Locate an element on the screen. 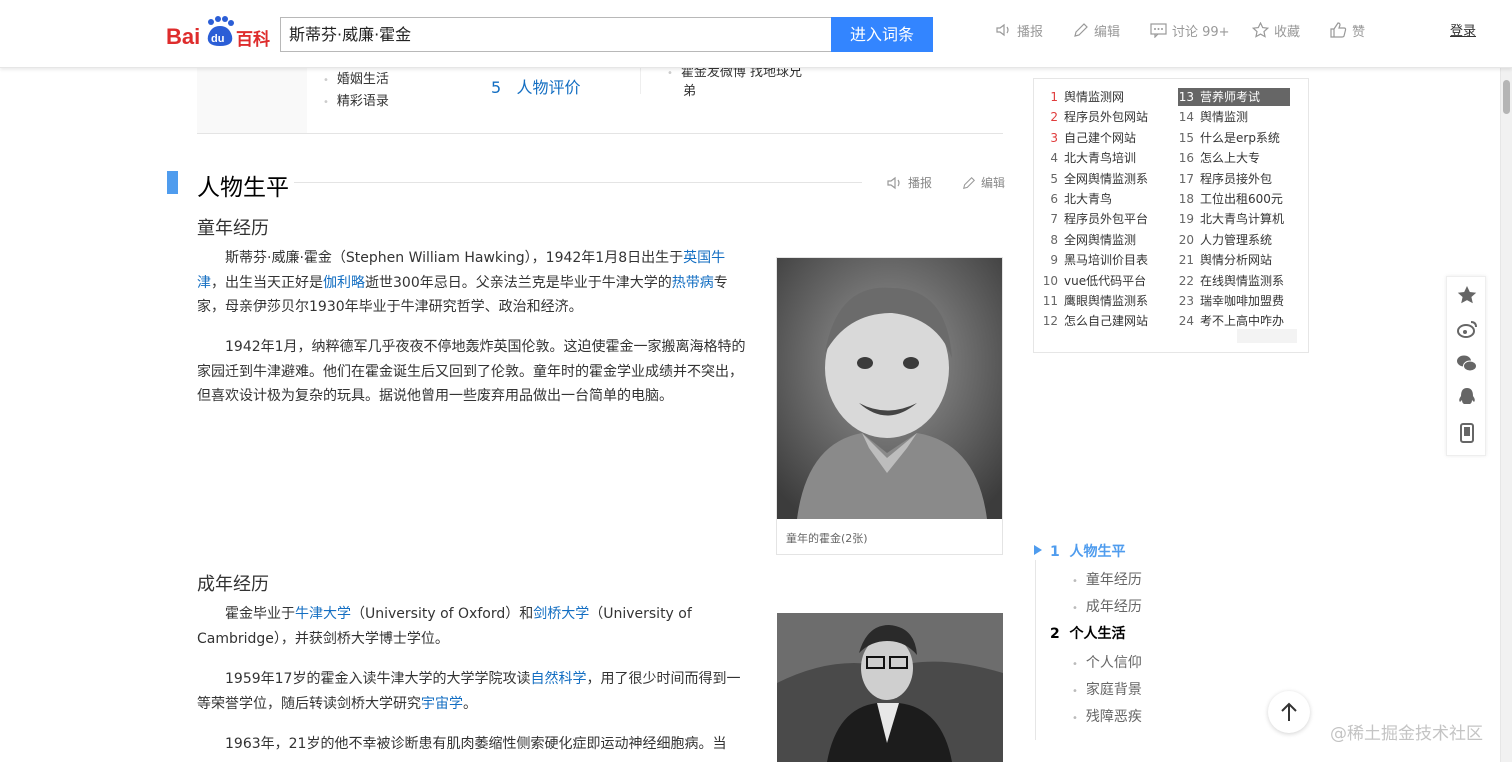 This screenshot has height=762, width=1512. link-natural-science: 自然科学 is located at coordinates (558, 679).